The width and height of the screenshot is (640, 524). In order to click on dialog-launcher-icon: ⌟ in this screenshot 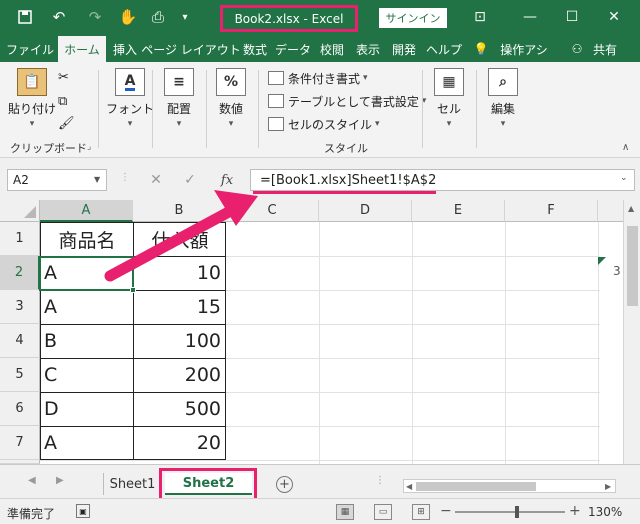, I will do `click(89, 147)`.